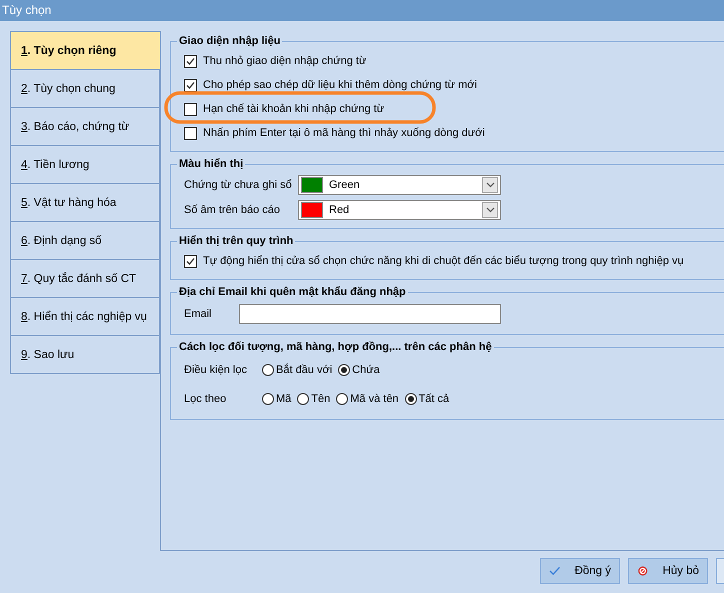  I want to click on group-title: Giao diện nhập liệu, so click(230, 41).